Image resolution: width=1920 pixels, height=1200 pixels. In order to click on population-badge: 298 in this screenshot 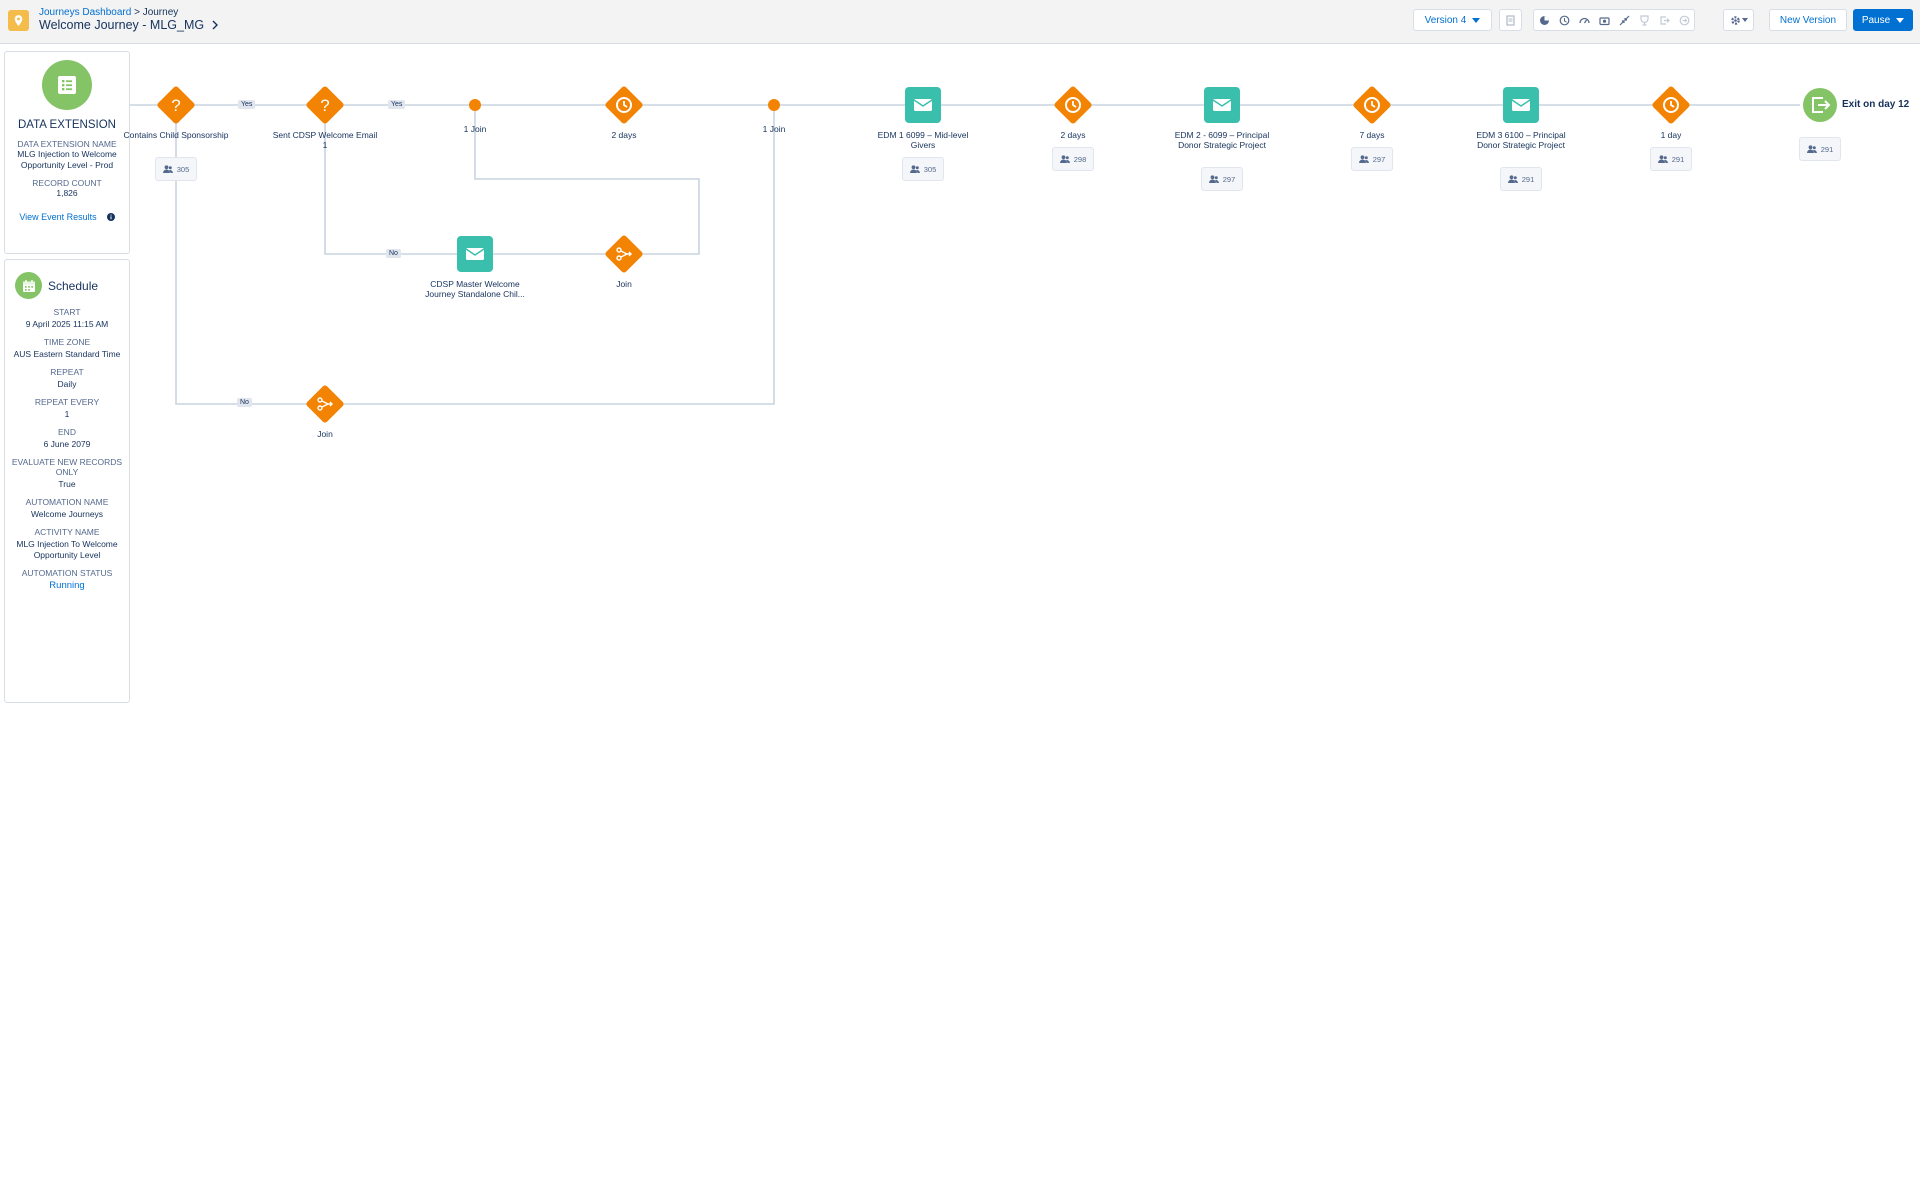, I will do `click(1073, 159)`.